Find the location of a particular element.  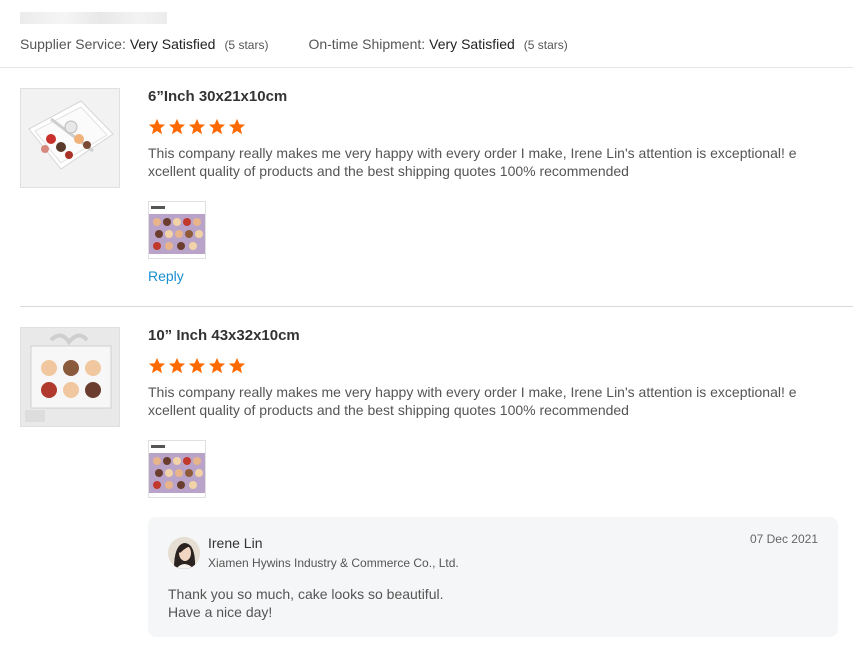

product-spec: 6”Inch 30x21x10cm is located at coordinates (218, 96).